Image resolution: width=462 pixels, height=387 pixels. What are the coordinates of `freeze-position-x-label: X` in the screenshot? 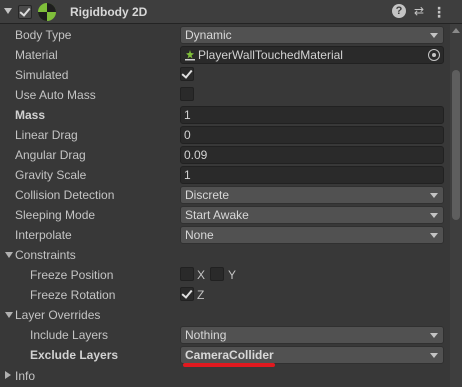 It's located at (201, 275).